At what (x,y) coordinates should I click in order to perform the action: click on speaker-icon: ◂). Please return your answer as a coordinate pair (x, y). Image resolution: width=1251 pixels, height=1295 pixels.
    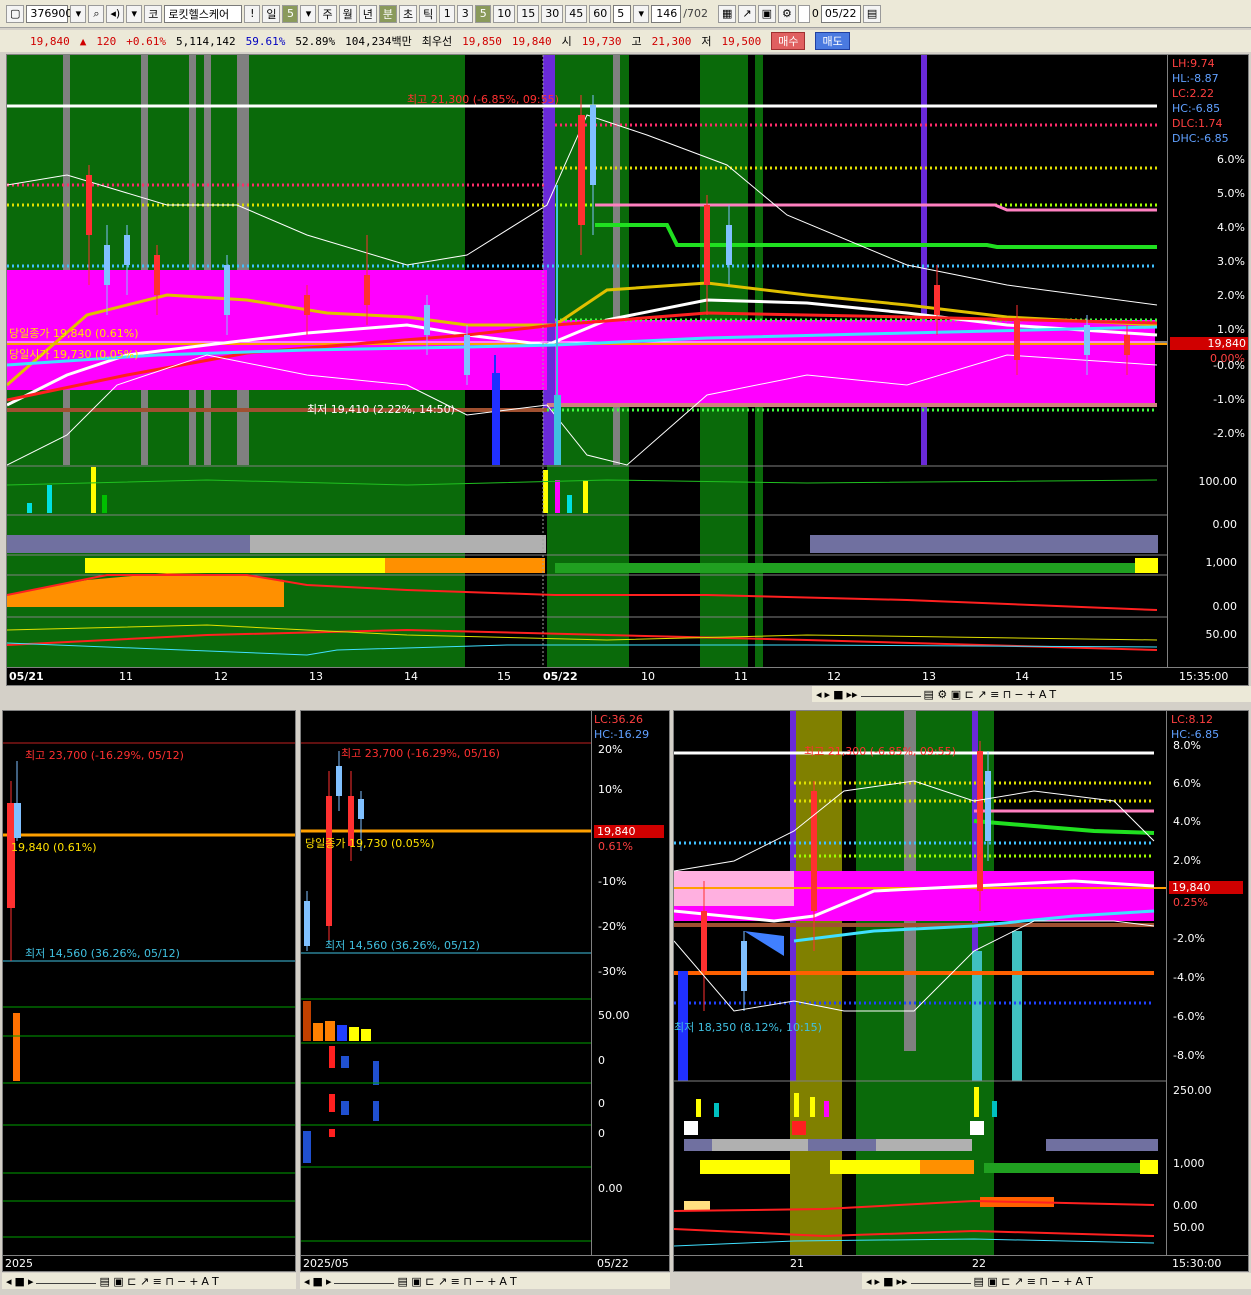
    Looking at the image, I should click on (115, 13).